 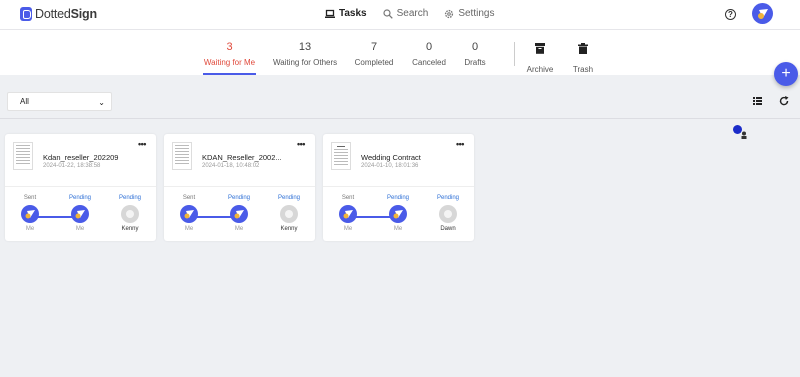 What do you see at coordinates (400, 118) in the screenshot?
I see `toolbar-divider` at bounding box center [400, 118].